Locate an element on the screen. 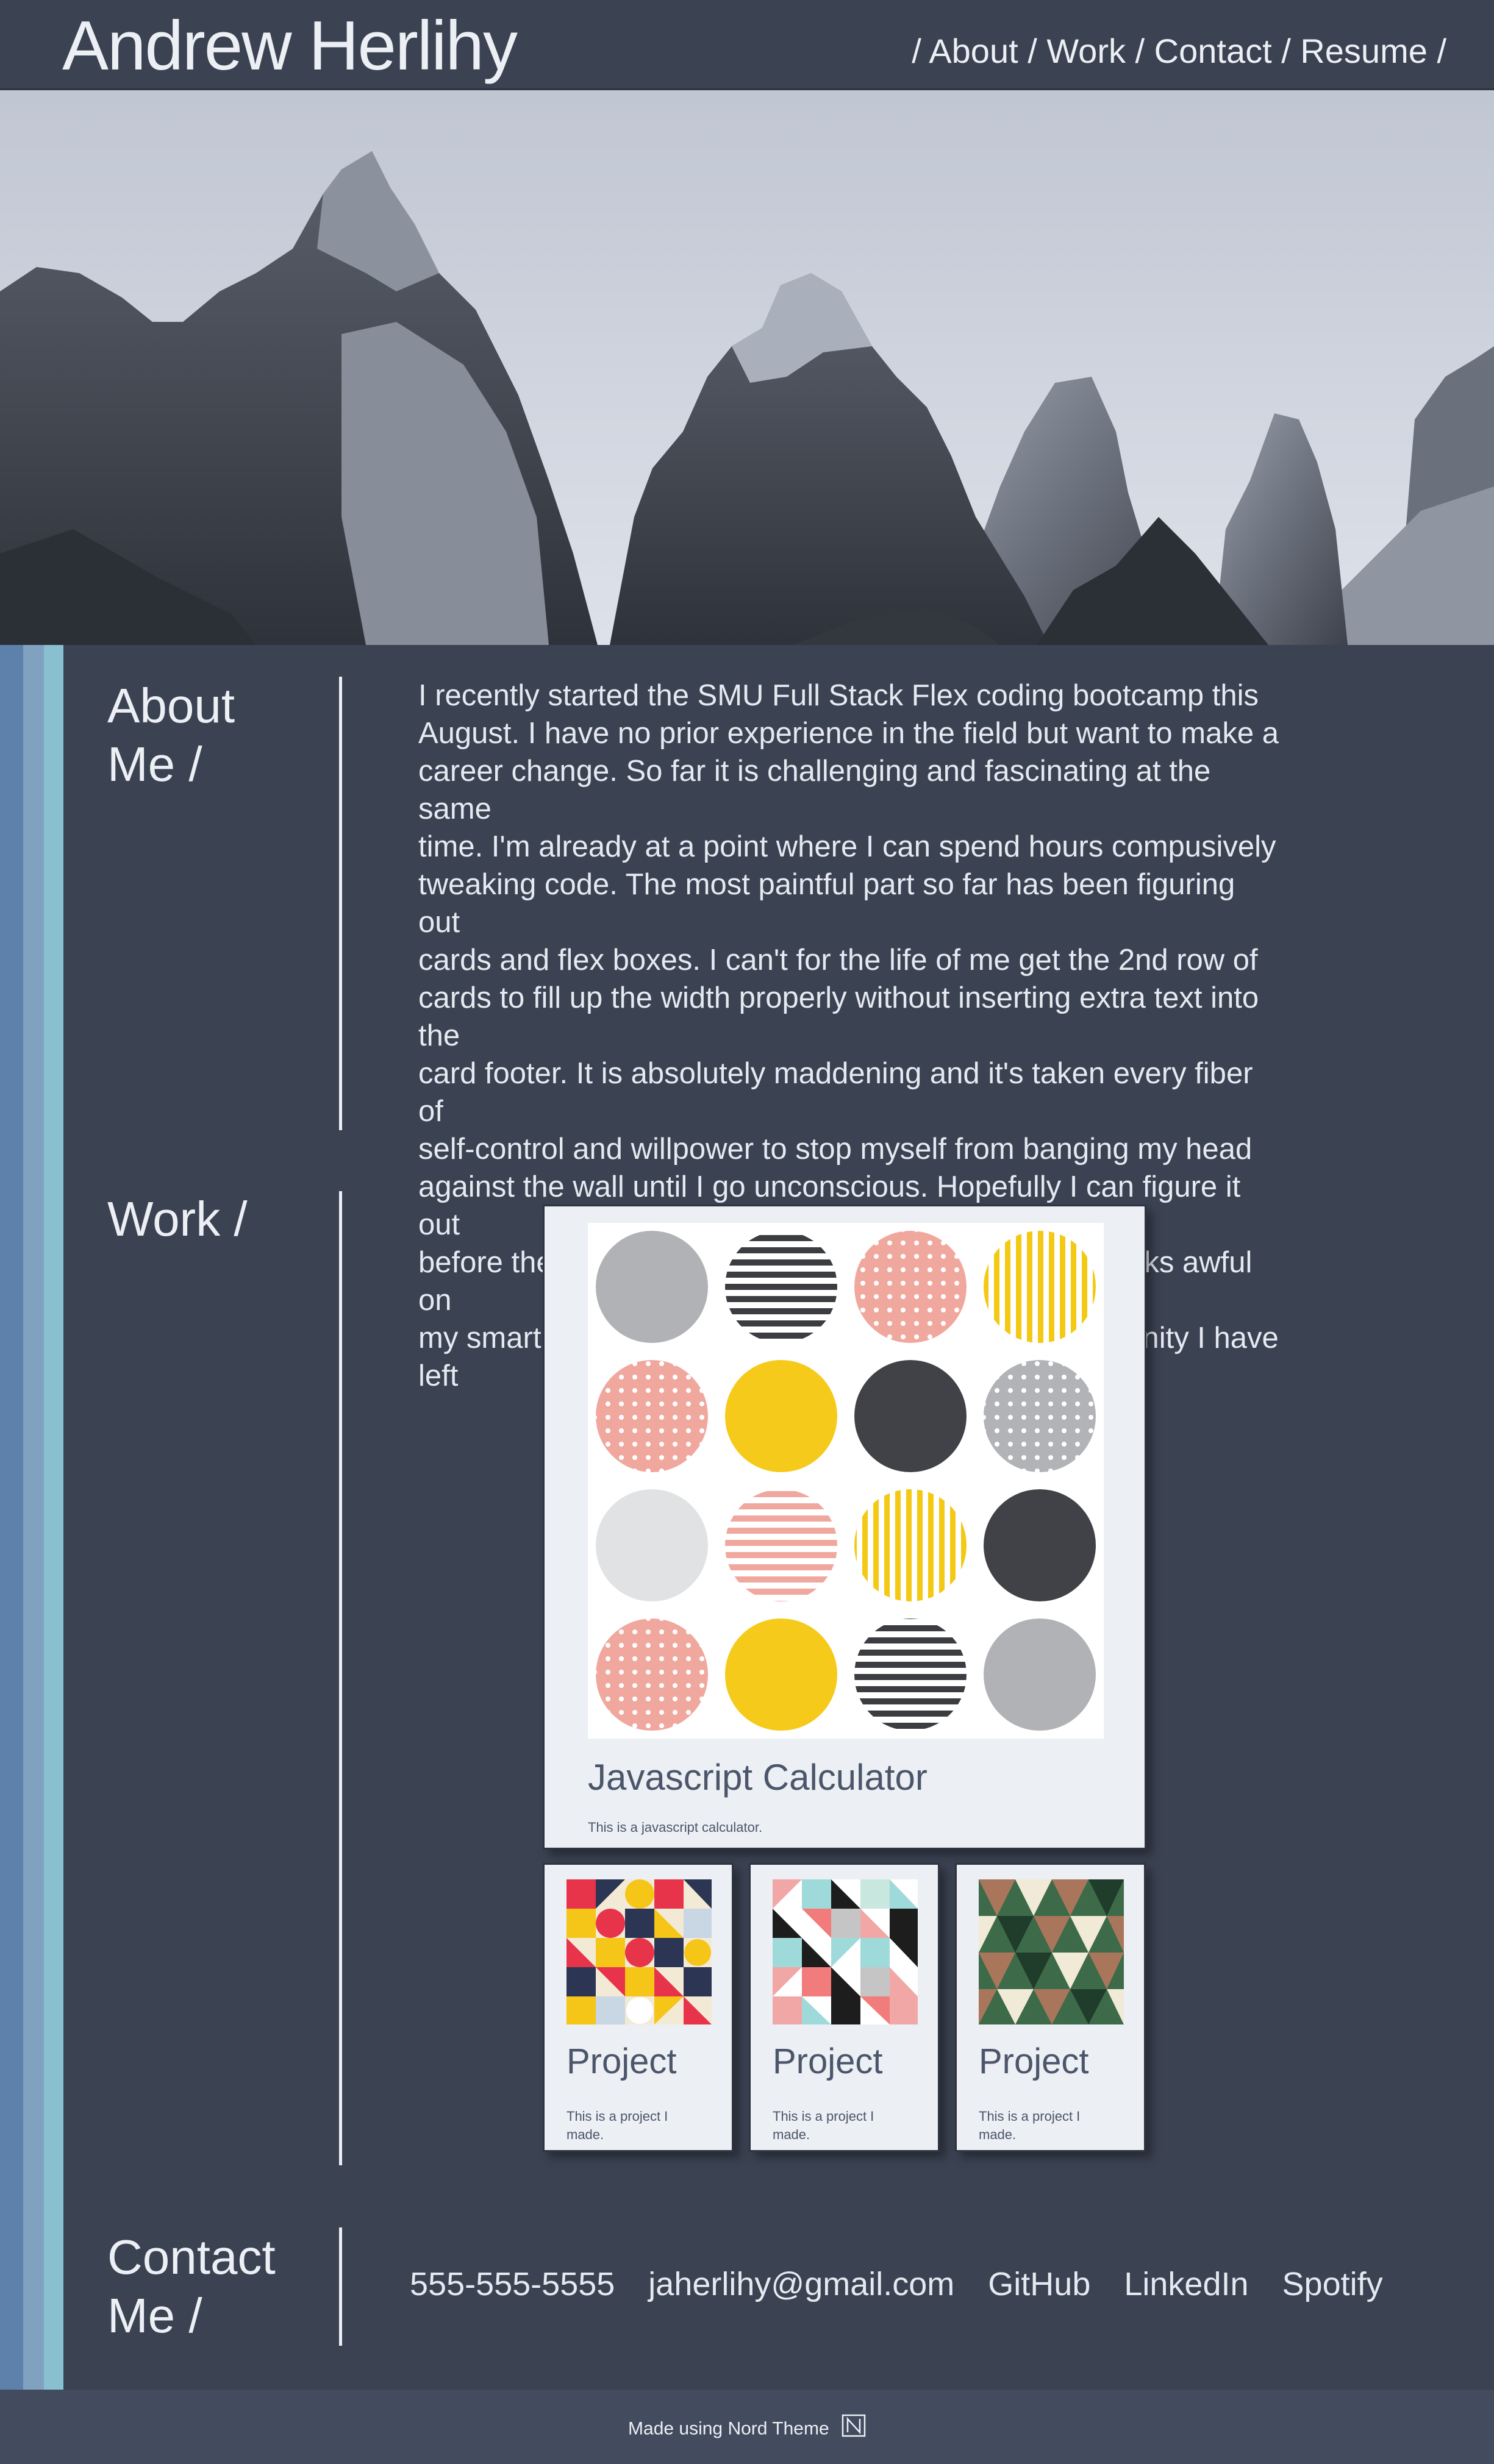 This screenshot has width=1494, height=2464. spotify-link: Spotify is located at coordinates (1332, 2285).